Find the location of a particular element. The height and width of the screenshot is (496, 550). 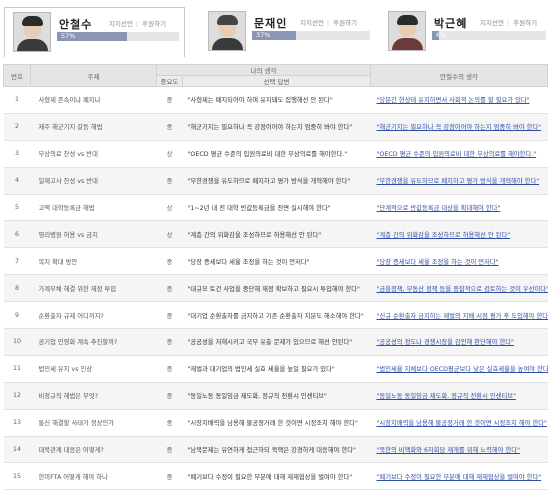

row-number: 5 is located at coordinates (17, 208).